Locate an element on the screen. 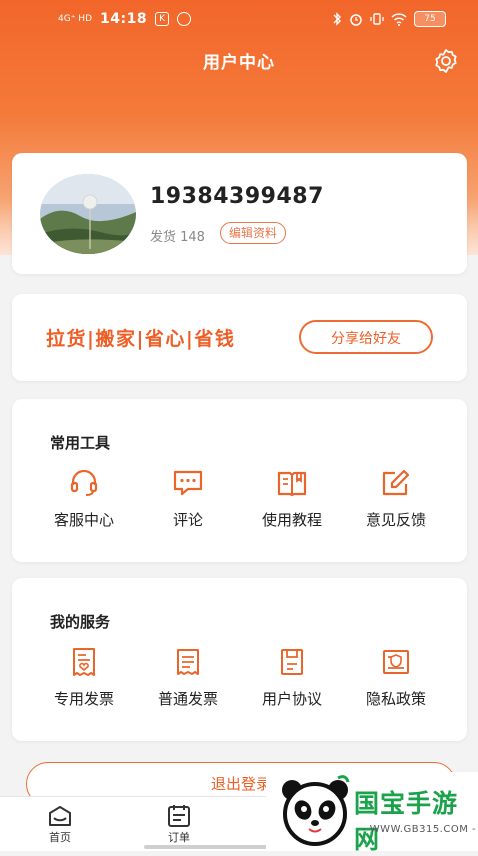 Image resolution: width=478 pixels, height=856 pixels. wifi-icon is located at coordinates (399, 19).